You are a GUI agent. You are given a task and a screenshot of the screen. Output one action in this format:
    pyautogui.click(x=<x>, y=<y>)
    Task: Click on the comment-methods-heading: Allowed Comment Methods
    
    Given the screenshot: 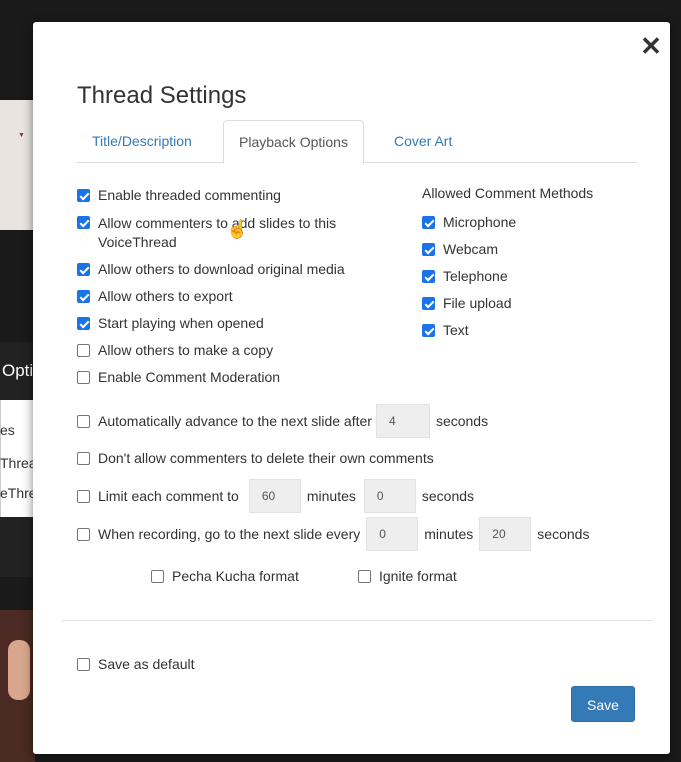 What is the action you would take?
    pyautogui.click(x=508, y=193)
    